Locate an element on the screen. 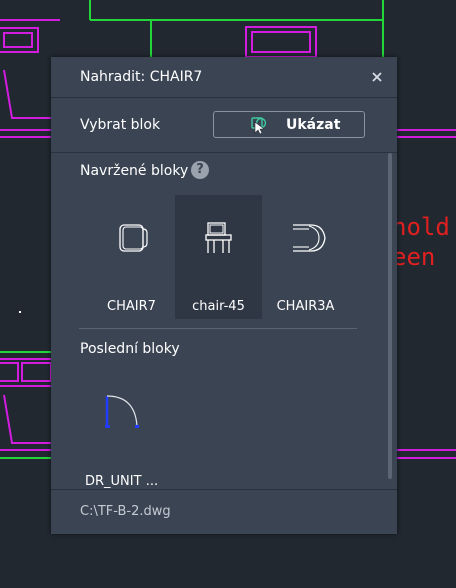 This screenshot has height=588, width=456. cad-text-annotation: nold een is located at coordinates (421, 242).